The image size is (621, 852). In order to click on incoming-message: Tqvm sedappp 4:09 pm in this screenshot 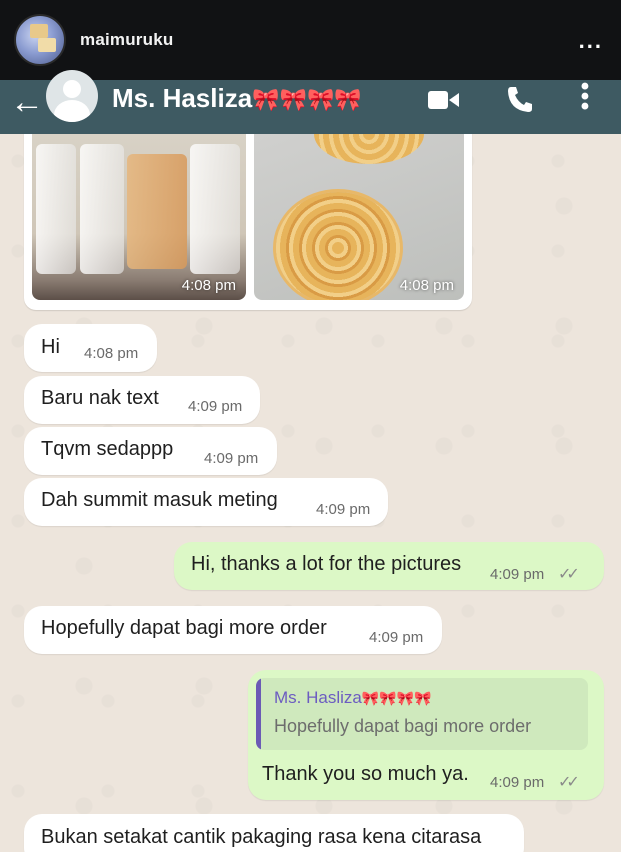, I will do `click(150, 451)`.